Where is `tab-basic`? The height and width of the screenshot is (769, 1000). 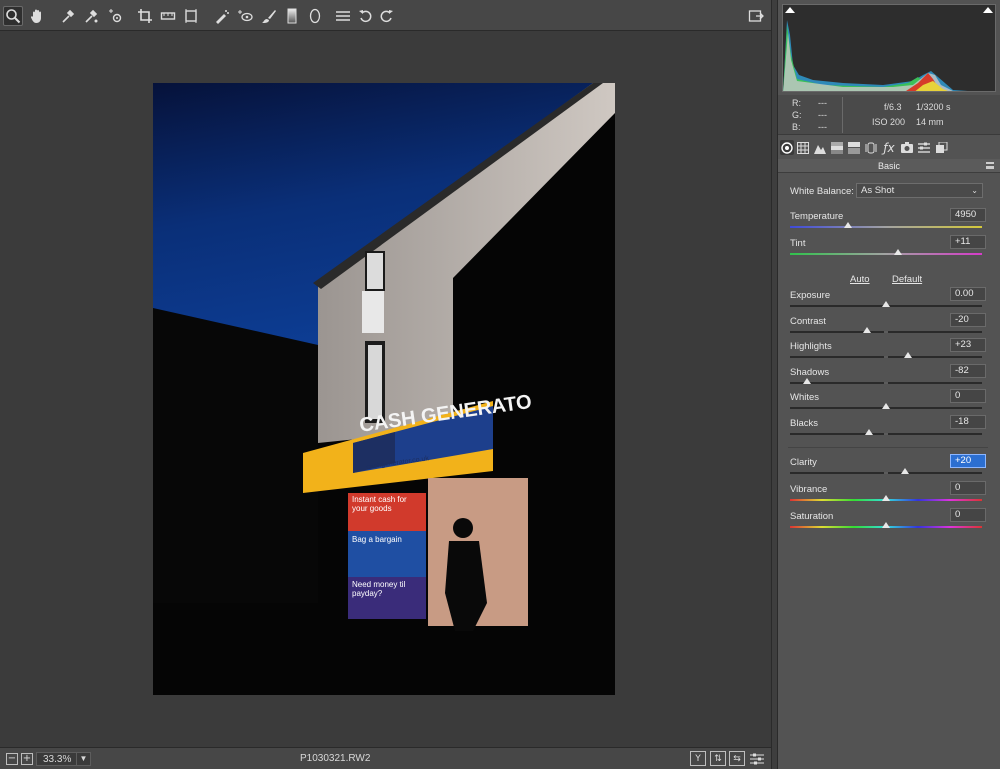
tab-basic is located at coordinates (787, 147).